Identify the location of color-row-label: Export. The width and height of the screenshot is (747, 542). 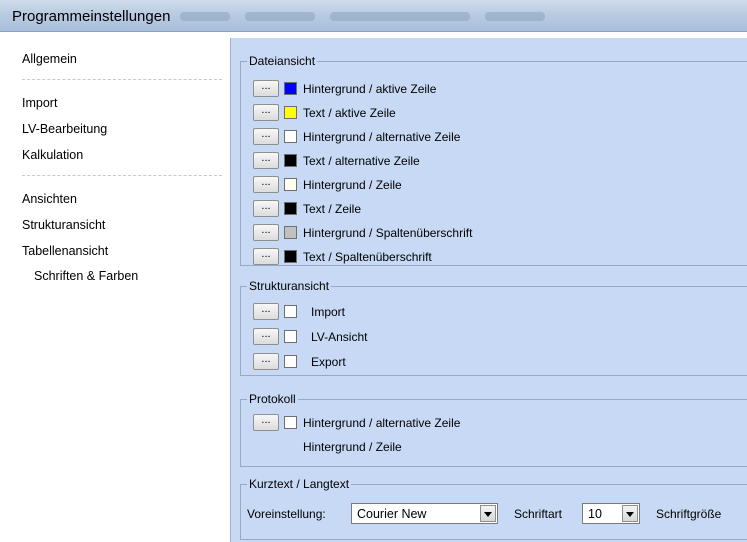
(328, 362).